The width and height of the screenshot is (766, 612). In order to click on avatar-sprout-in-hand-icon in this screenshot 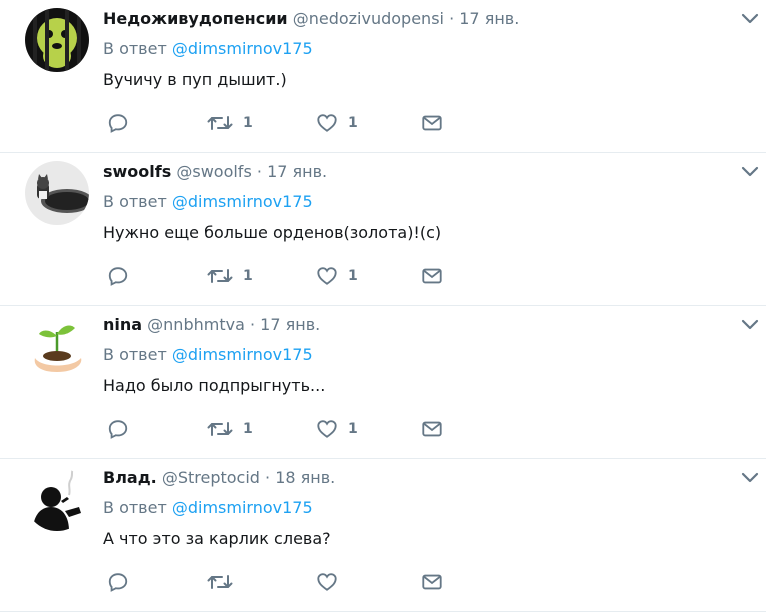, I will do `click(57, 346)`.